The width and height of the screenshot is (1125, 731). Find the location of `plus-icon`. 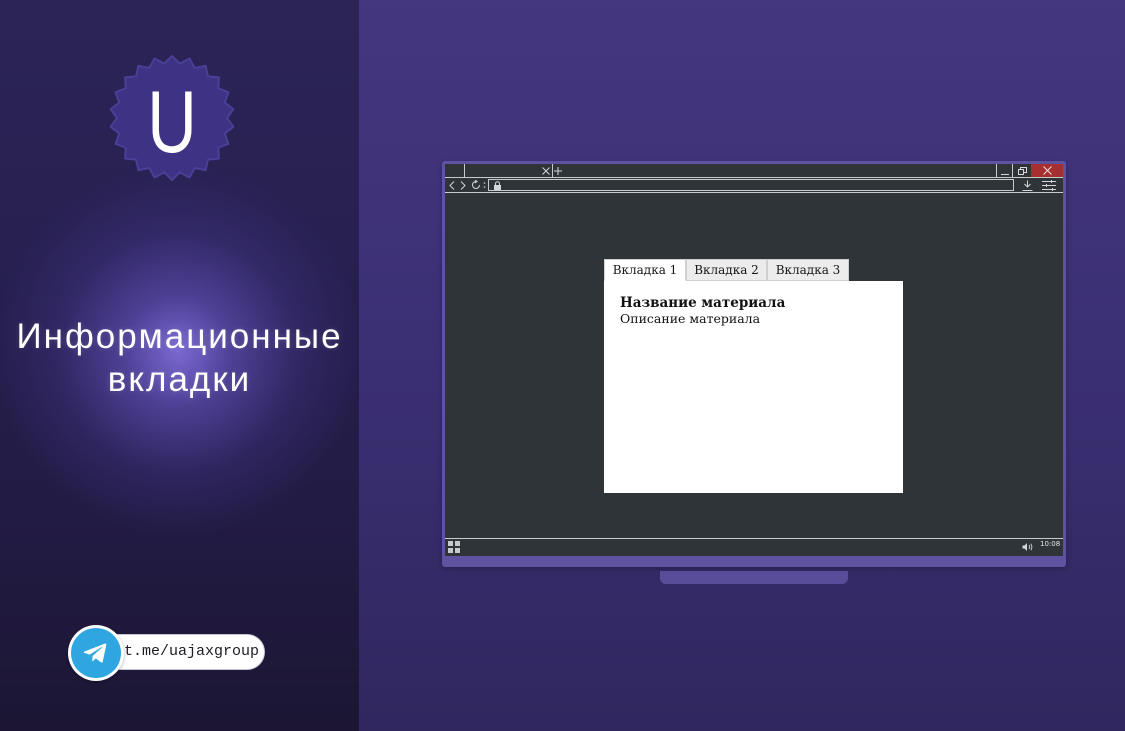

plus-icon is located at coordinates (557, 170).